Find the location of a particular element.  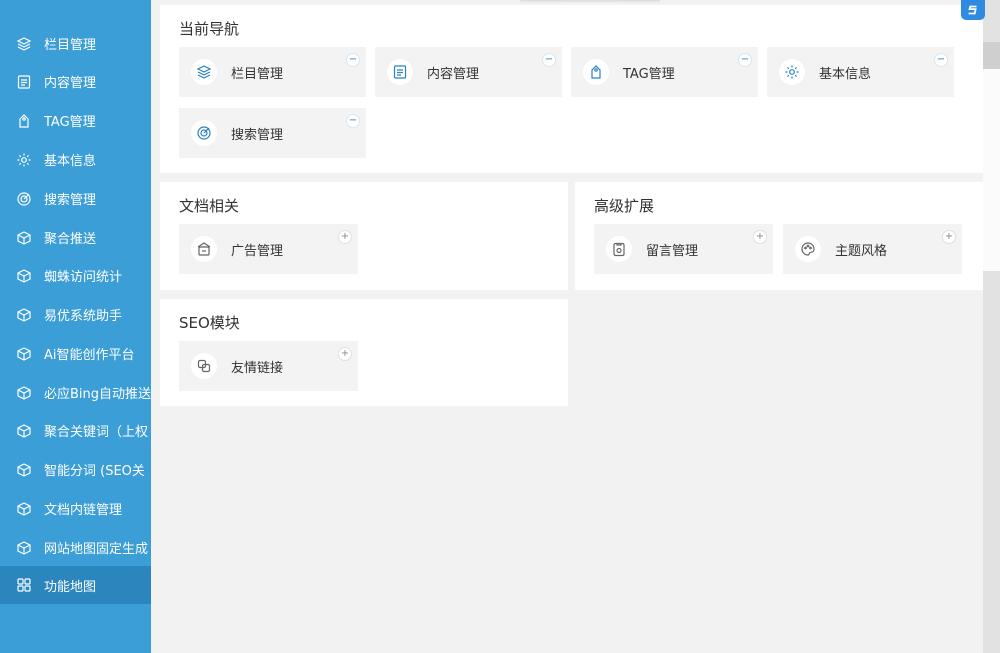

sidebar-item-label: 文档内链管理 is located at coordinates (83, 510).